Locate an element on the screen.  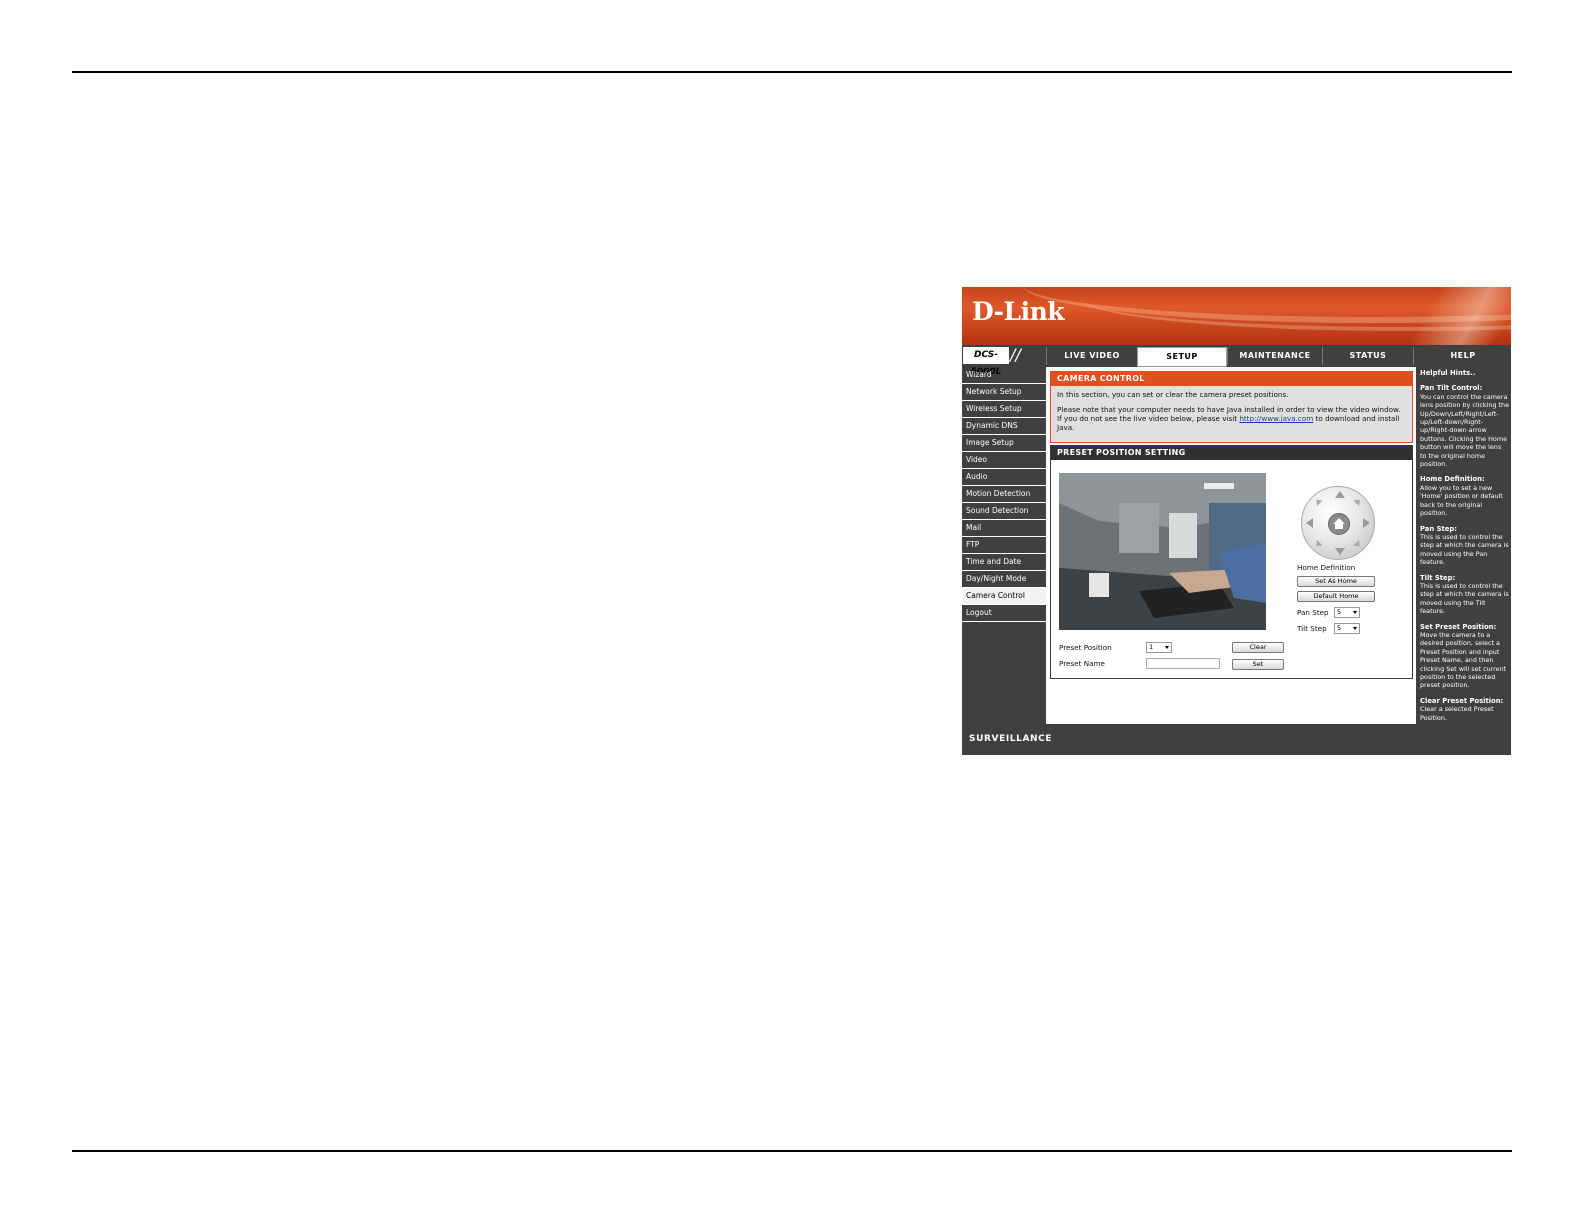
pan-step-select: 5 is located at coordinates (1347, 612).